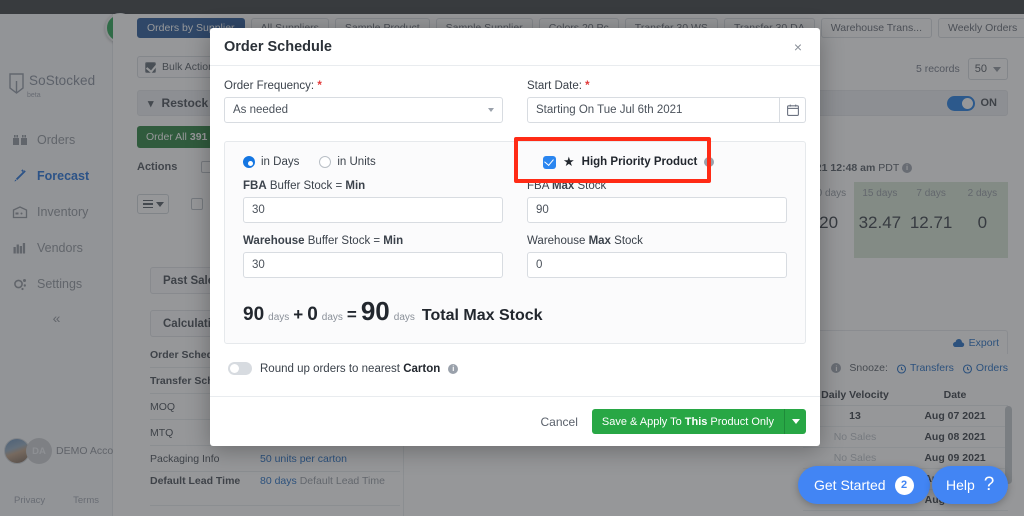 The image size is (1024, 516). What do you see at coordinates (657, 186) in the screenshot?
I see `fba-max-stock-label: FBA Max Stock` at bounding box center [657, 186].